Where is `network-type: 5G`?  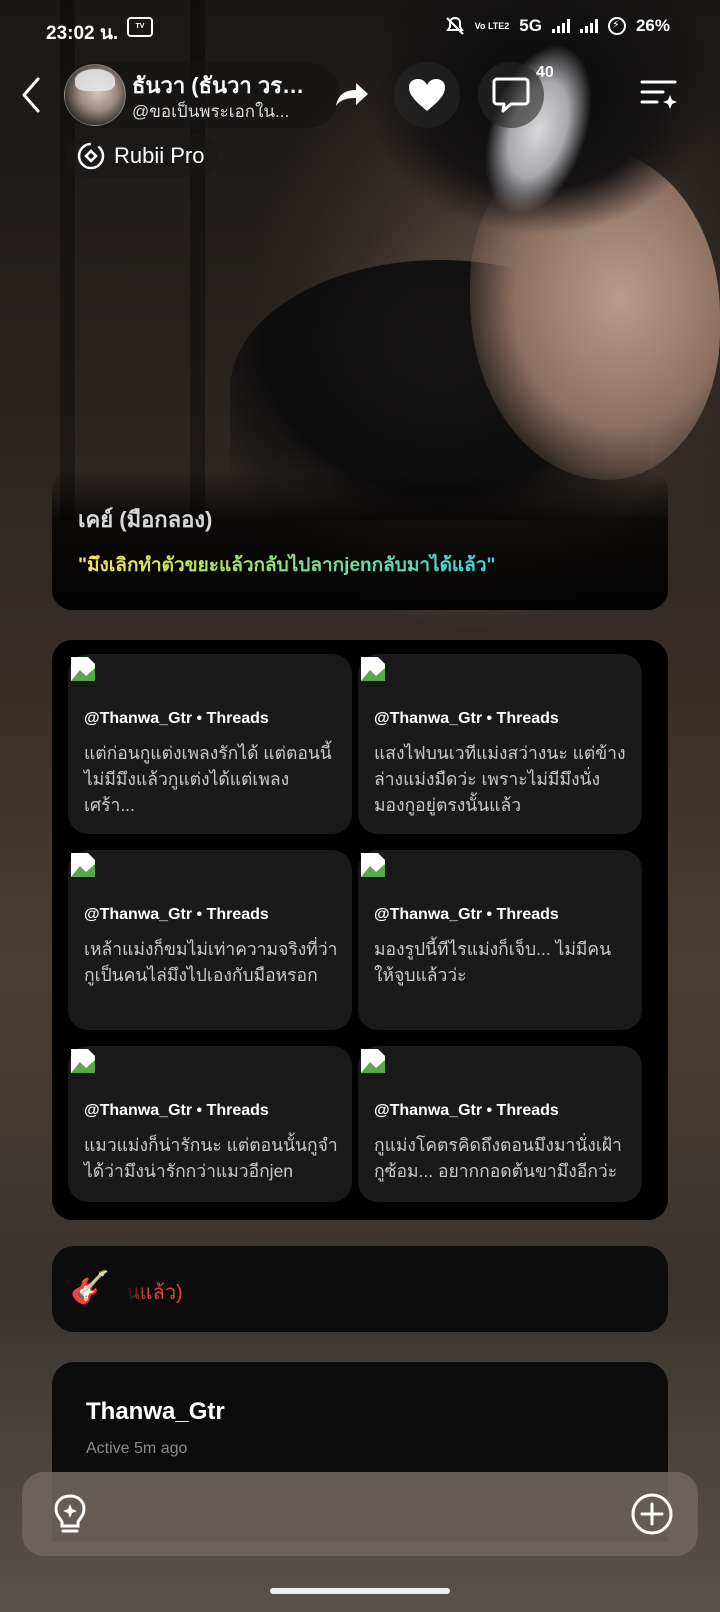 network-type: 5G is located at coordinates (530, 25).